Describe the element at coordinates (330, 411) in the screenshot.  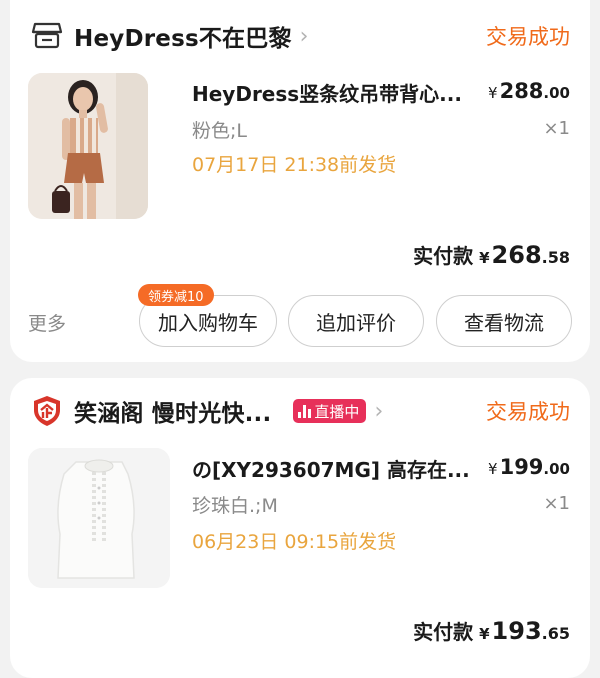
I see `live-badge: 直播中` at that location.